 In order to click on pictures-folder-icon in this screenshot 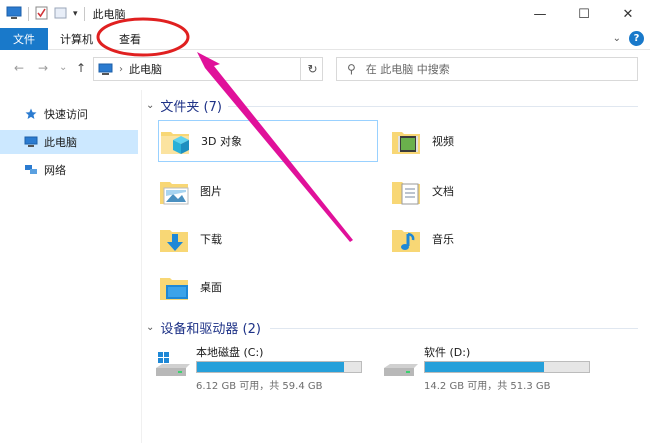, I will do `click(175, 191)`.